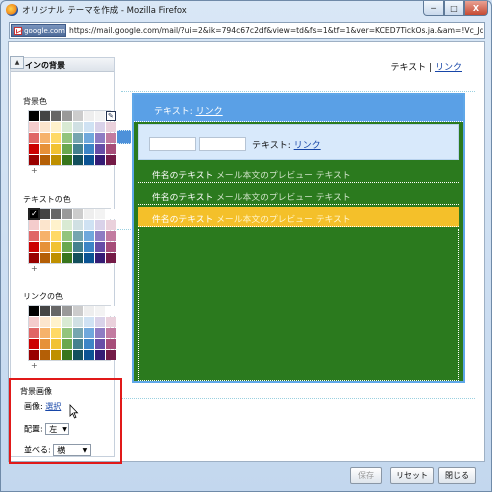 The image size is (492, 492). What do you see at coordinates (448, 68) in the screenshot?
I see `top-link: リンク` at bounding box center [448, 68].